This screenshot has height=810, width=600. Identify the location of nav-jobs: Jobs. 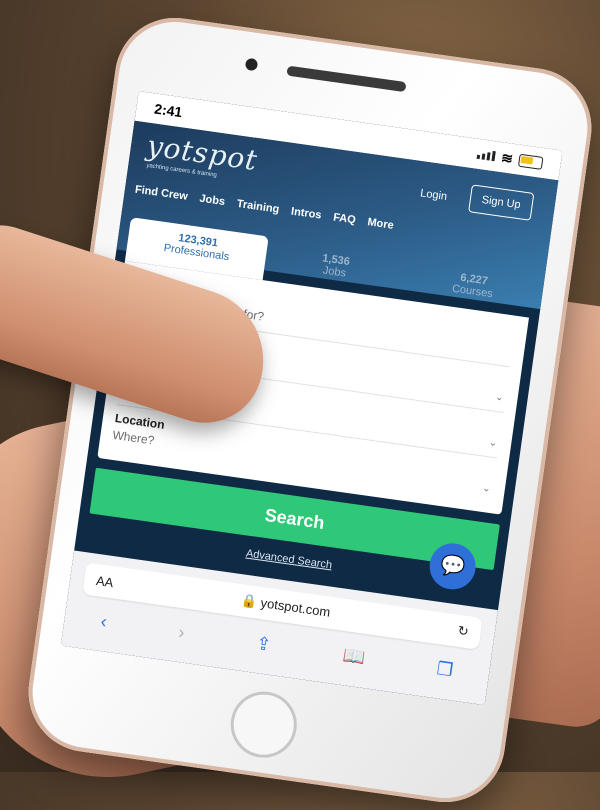
(212, 200).